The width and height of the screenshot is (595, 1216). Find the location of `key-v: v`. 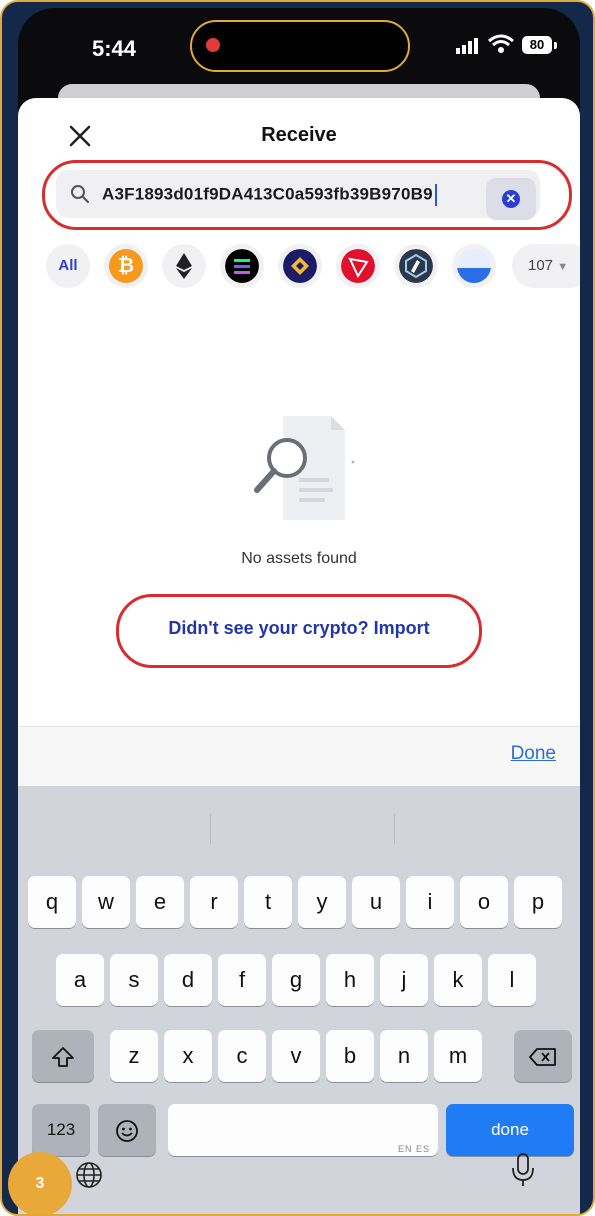

key-v: v is located at coordinates (296, 1056).